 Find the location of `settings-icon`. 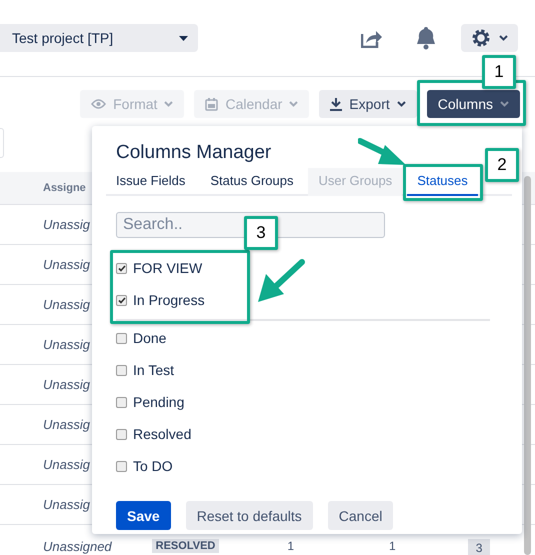

settings-icon is located at coordinates (481, 38).